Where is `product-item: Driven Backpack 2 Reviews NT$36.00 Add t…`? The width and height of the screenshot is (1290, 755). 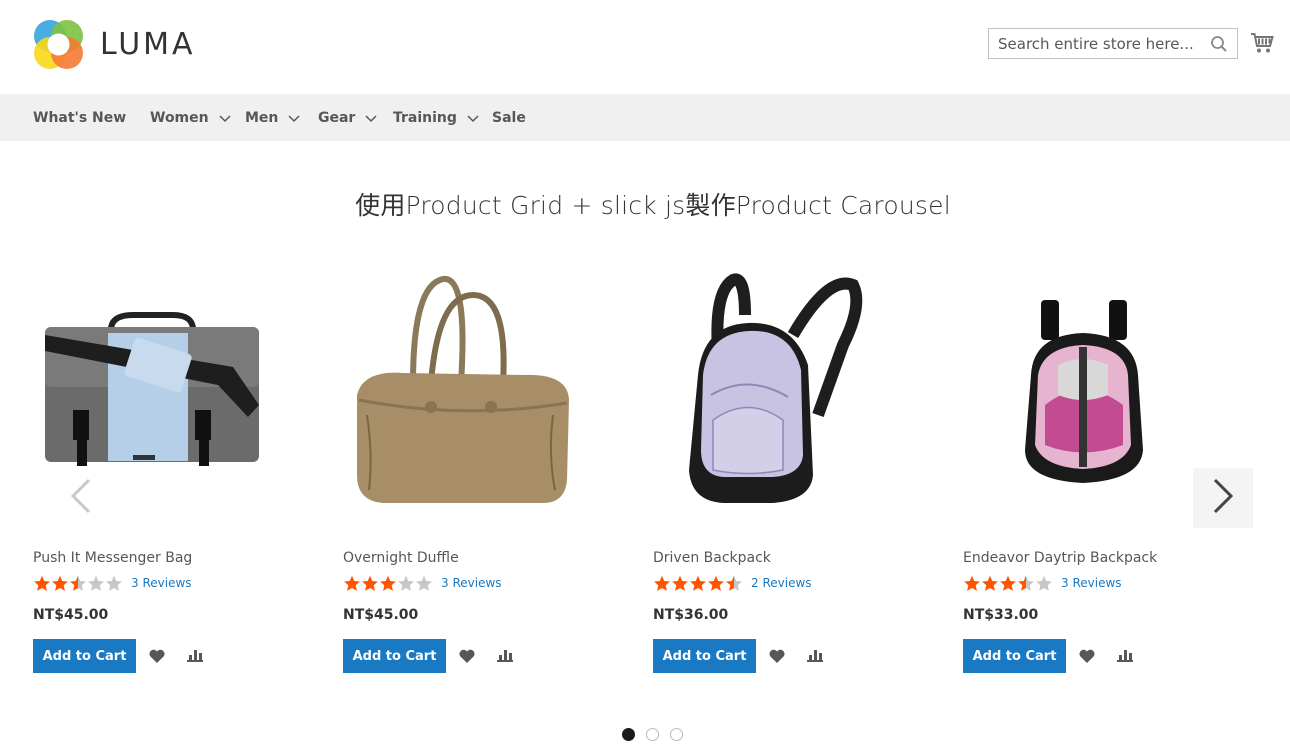
product-item: Driven Backpack 2 Reviews NT$36.00 Add t… is located at coordinates (773, 464).